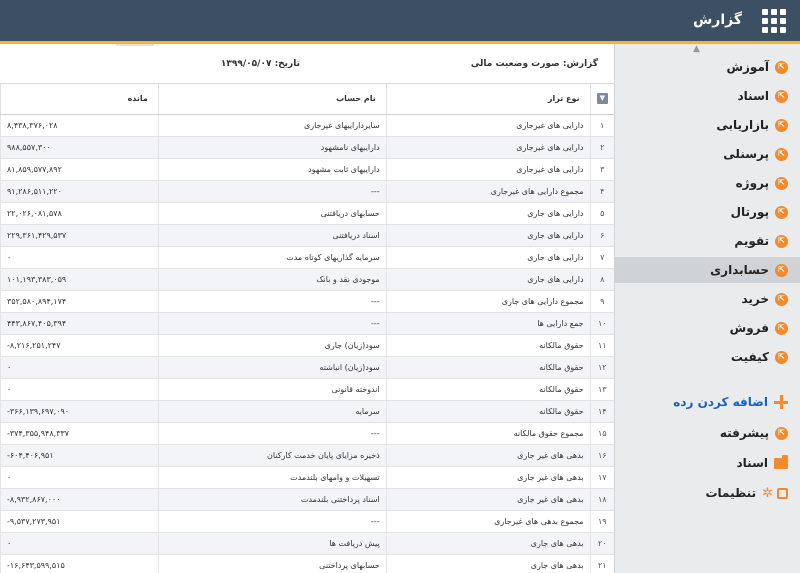 Image resolution: width=800 pixels, height=573 pixels. Describe the element at coordinates (707, 241) in the screenshot. I see `sidebar-item-7: ⇱ تقویم` at that location.